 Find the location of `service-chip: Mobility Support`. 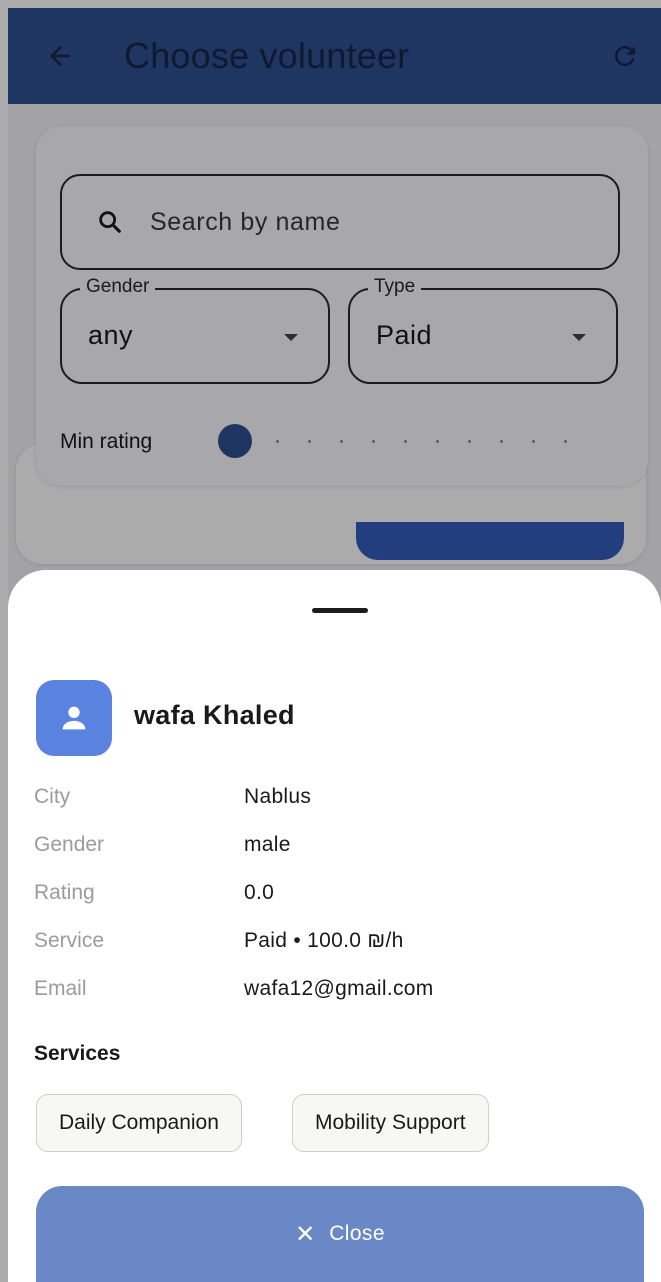

service-chip: Mobility Support is located at coordinates (390, 1123).